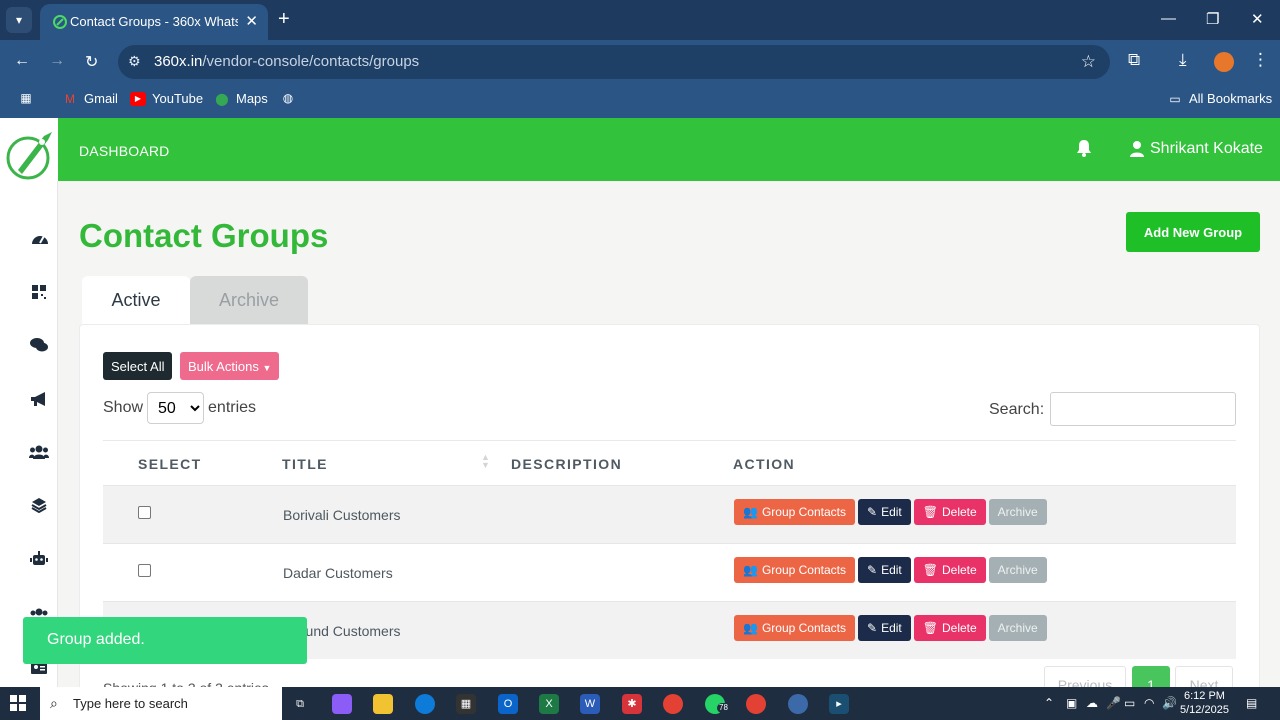  I want to click on add-new-group-button: Add New Group, so click(1193, 232).